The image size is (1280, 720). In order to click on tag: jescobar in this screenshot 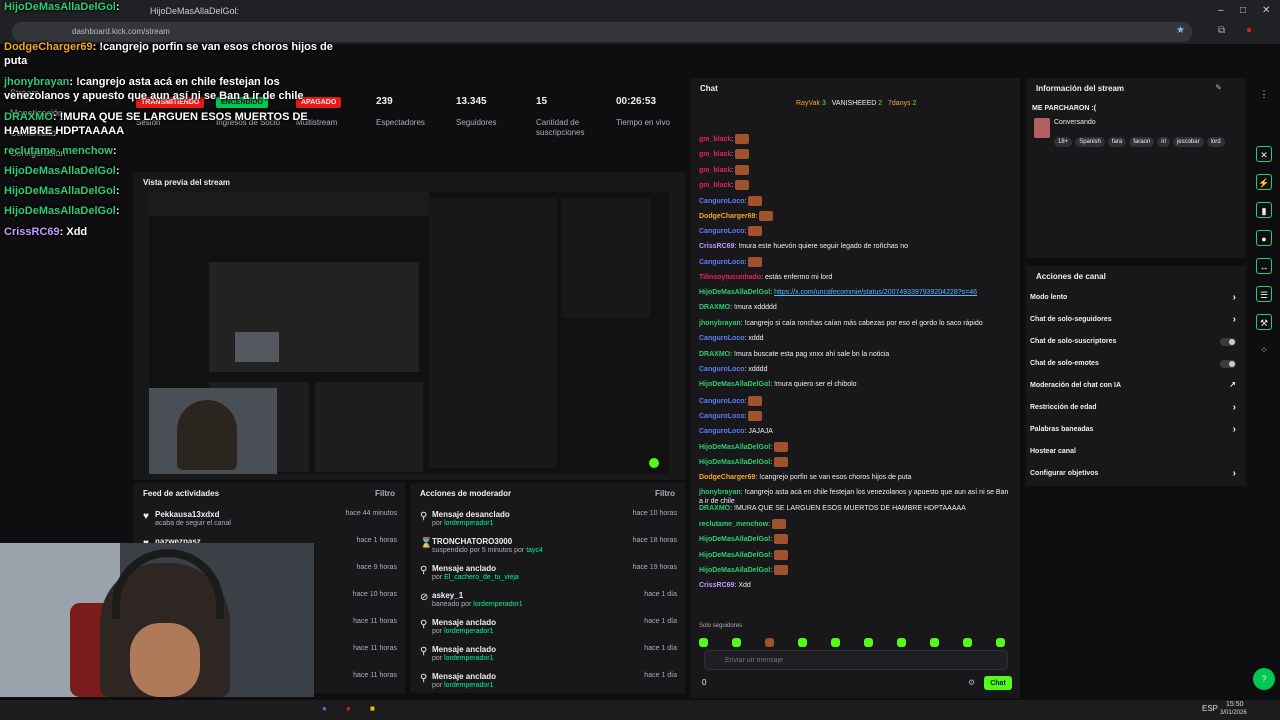, I will do `click(1188, 142)`.